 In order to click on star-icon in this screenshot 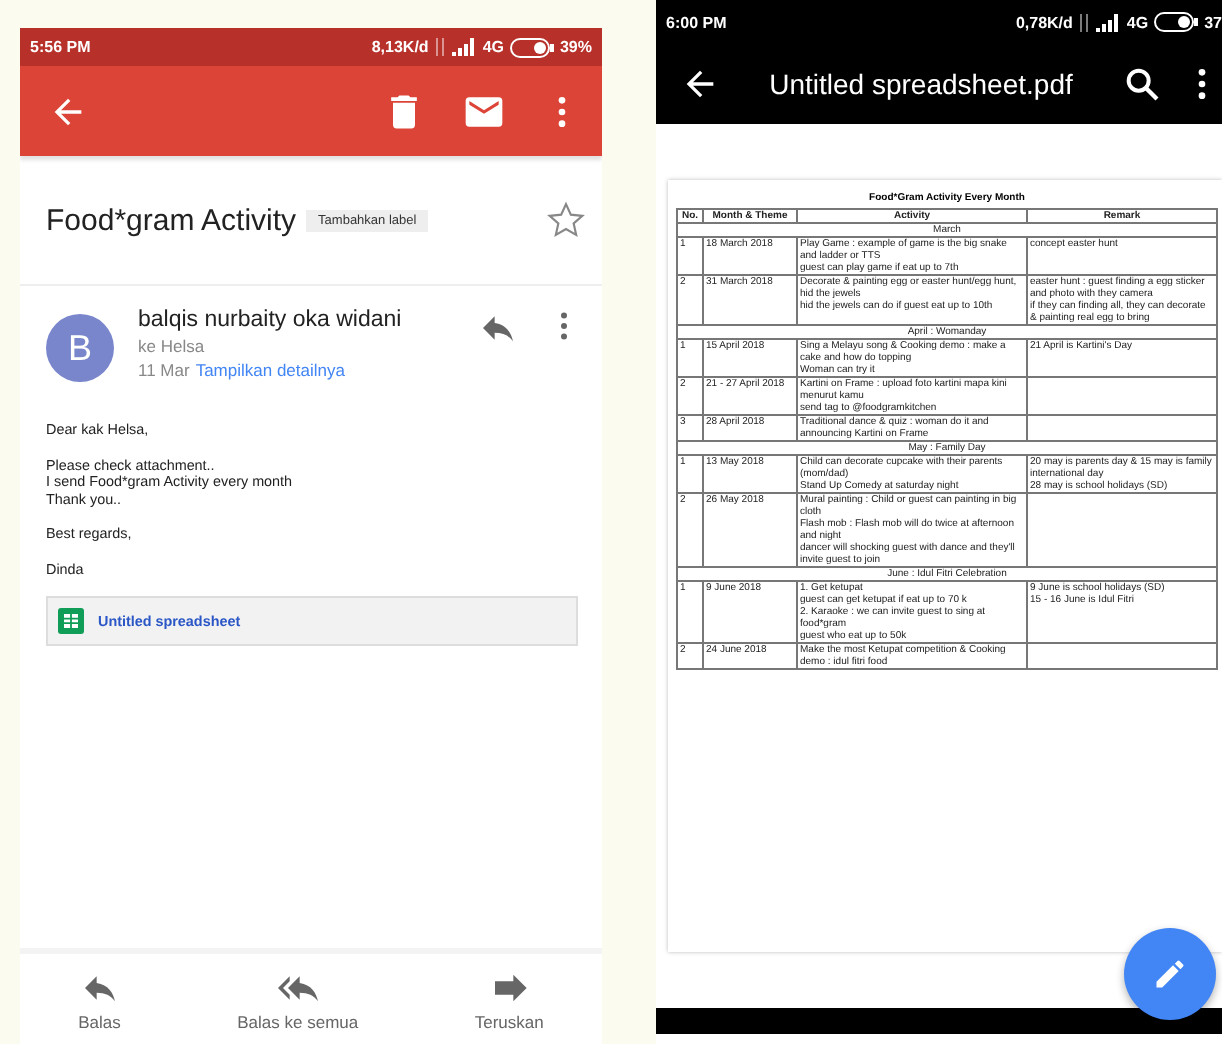, I will do `click(566, 220)`.